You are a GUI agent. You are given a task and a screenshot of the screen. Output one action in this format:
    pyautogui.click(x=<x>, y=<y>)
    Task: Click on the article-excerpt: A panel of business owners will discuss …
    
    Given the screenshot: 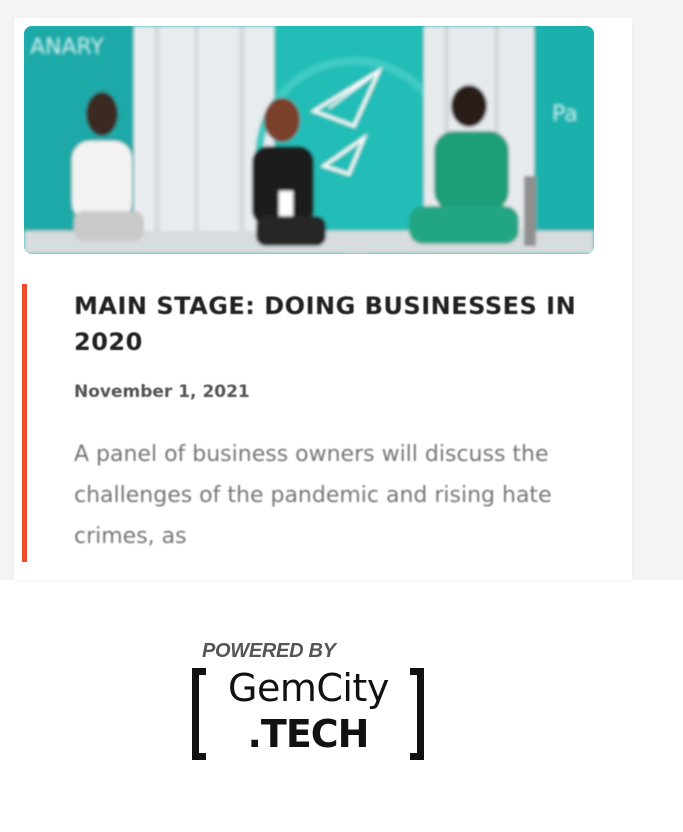 What is the action you would take?
    pyautogui.click(x=313, y=495)
    